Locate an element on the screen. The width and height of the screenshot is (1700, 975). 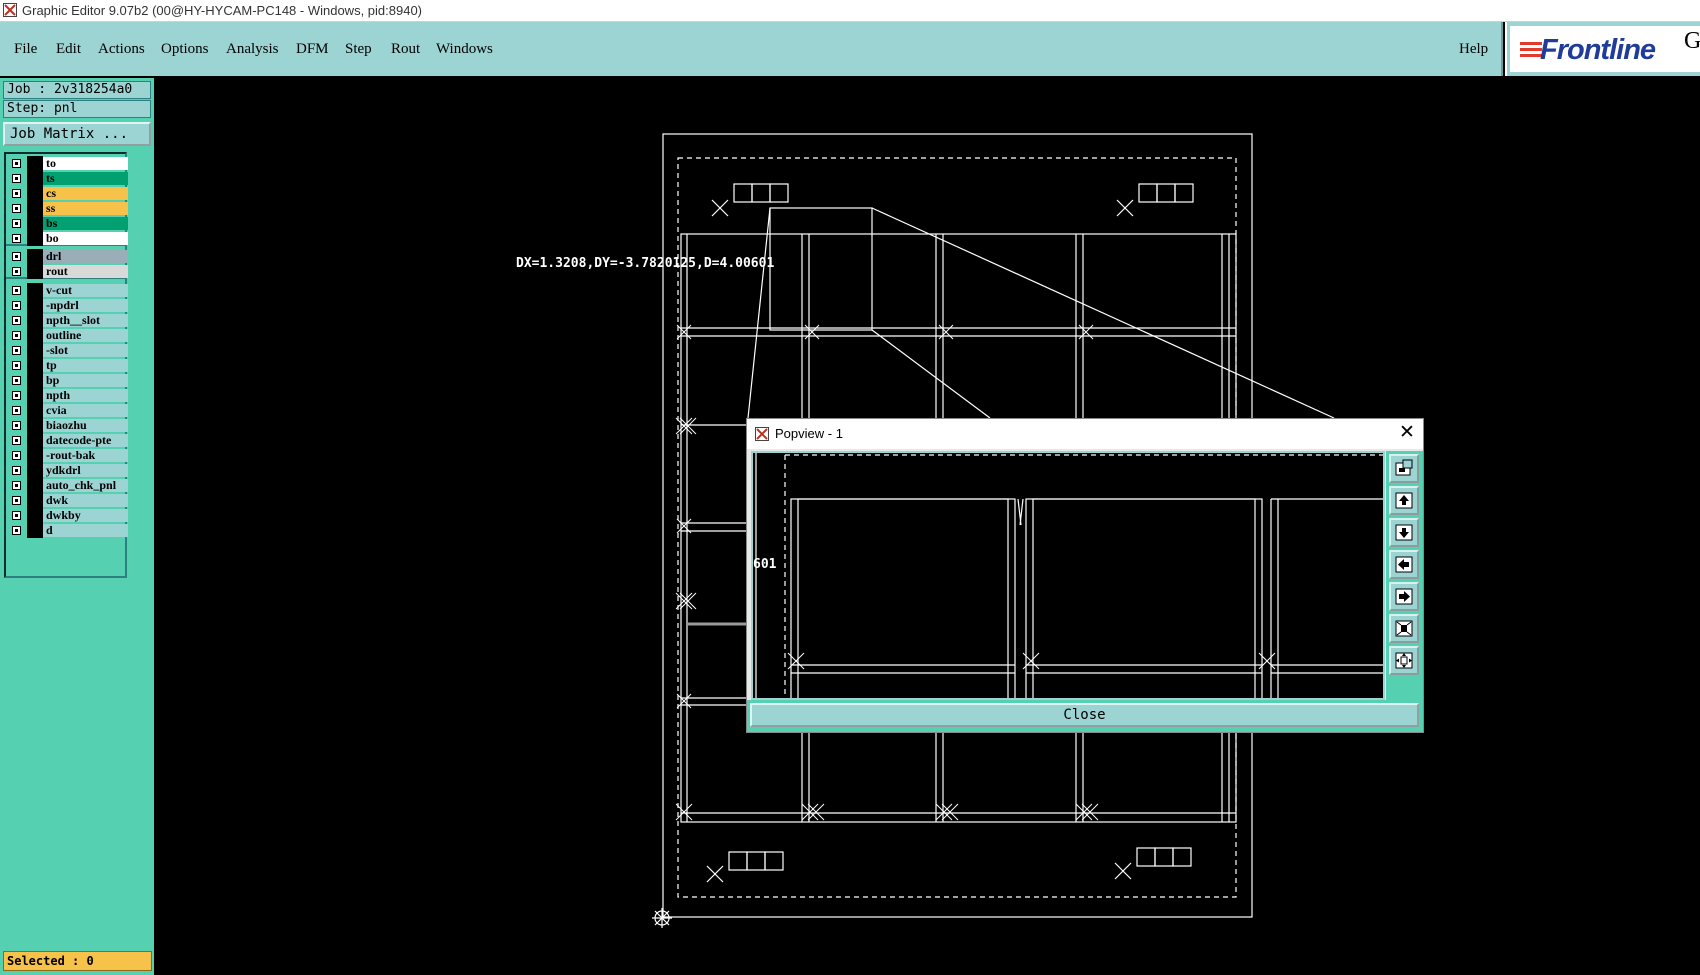
layer-name: to is located at coordinates (85, 163).